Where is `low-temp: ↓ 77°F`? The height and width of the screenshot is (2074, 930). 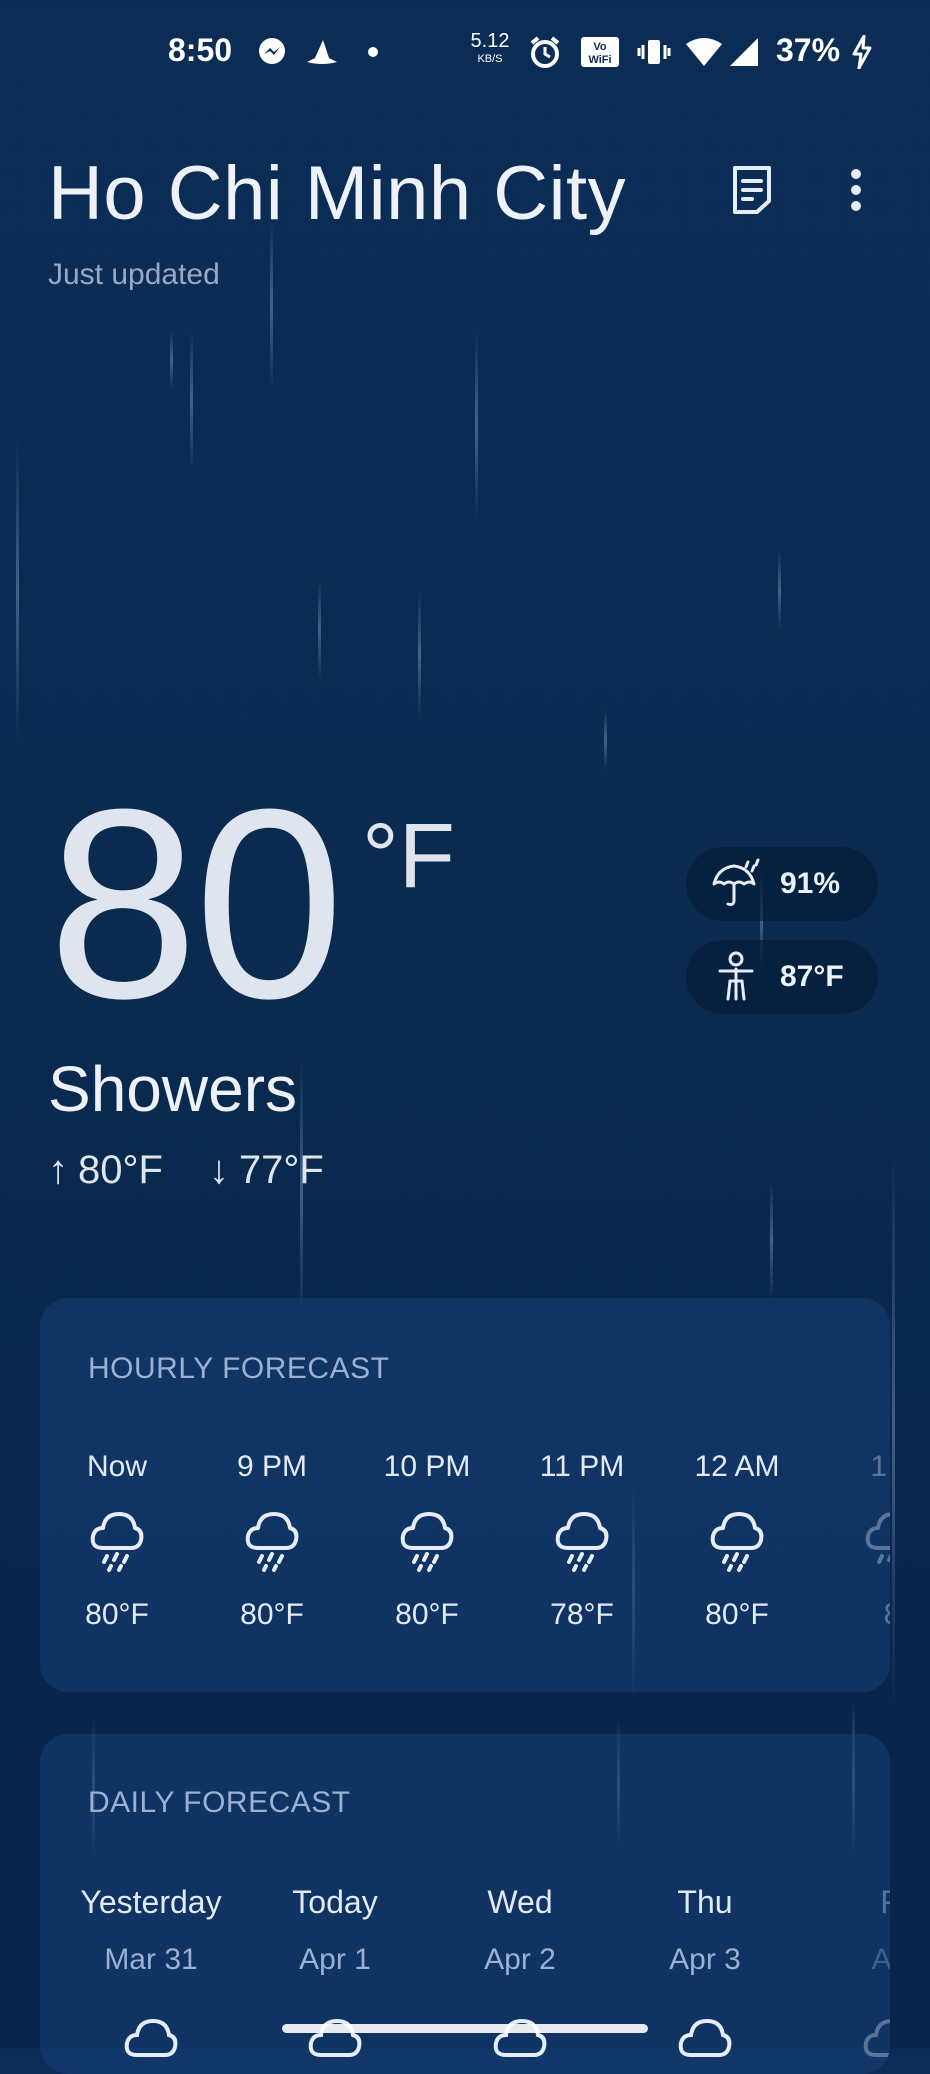 low-temp: ↓ 77°F is located at coordinates (266, 1170).